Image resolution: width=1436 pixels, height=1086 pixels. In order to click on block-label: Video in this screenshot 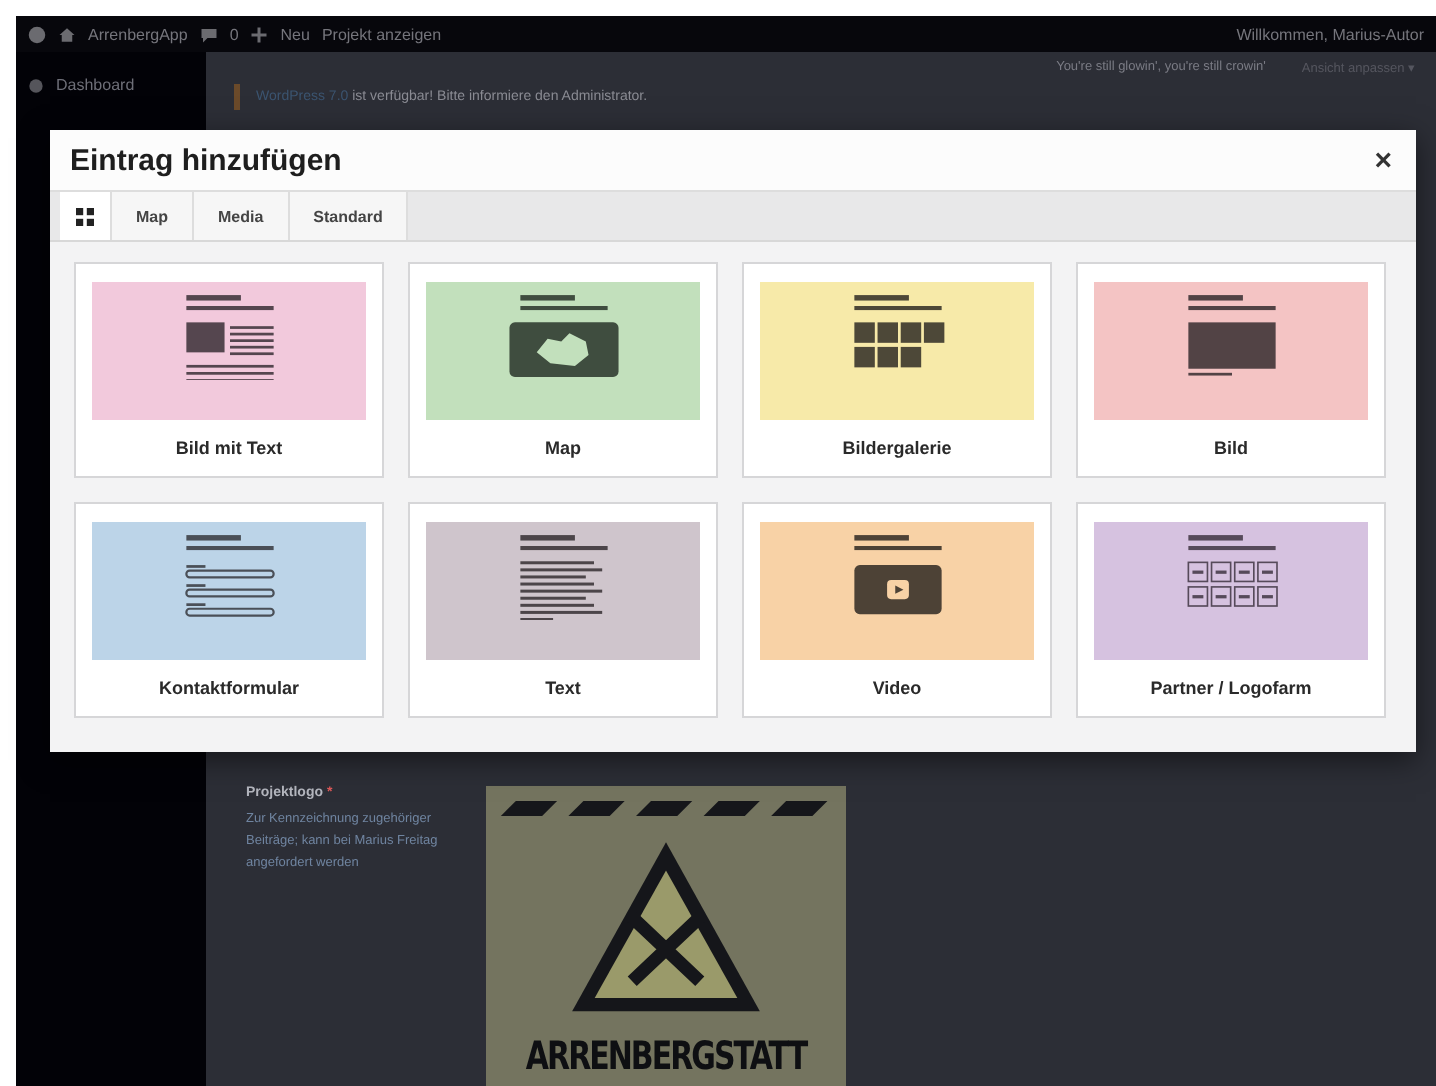, I will do `click(897, 688)`.